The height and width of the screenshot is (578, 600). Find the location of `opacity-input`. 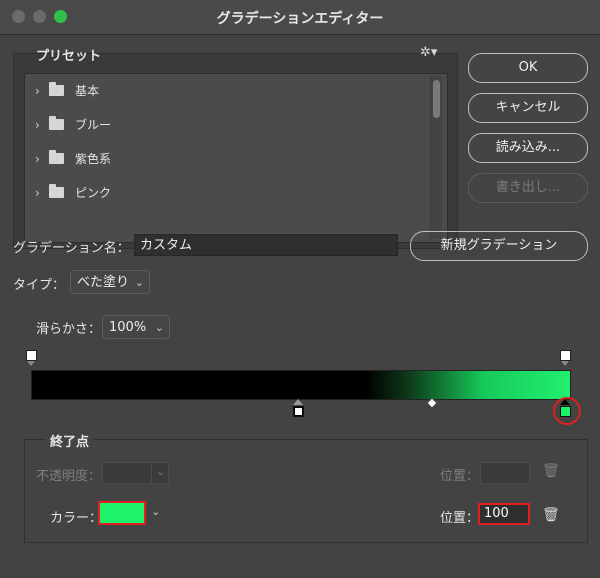

opacity-input is located at coordinates (127, 473).